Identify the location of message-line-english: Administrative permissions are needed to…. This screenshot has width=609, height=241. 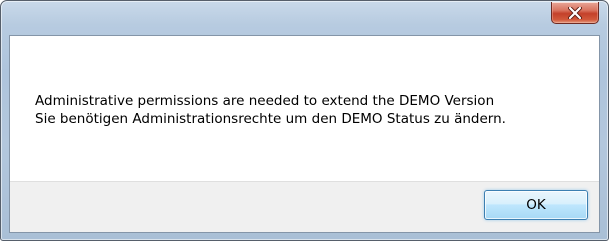
(265, 101).